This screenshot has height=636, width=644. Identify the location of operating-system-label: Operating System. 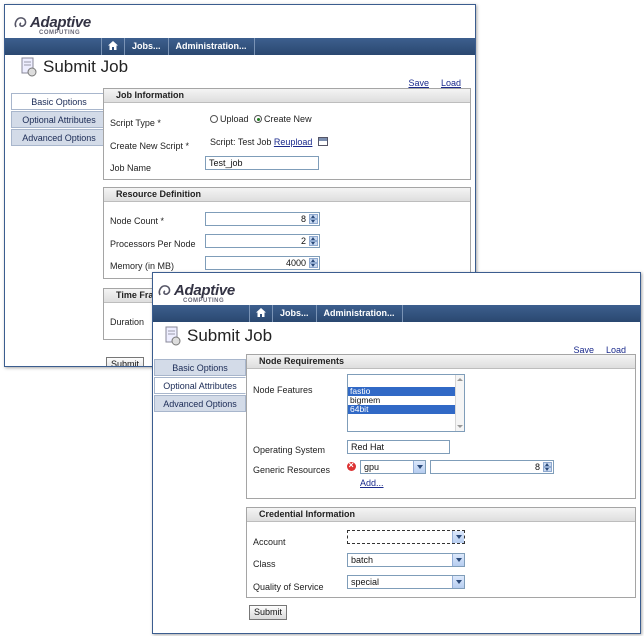
(289, 450).